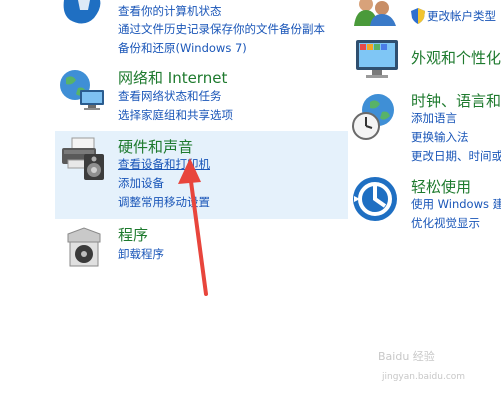 The width and height of the screenshot is (501, 401). What do you see at coordinates (424, 377) in the screenshot?
I see `baidu-watermark-url: jingyan.baidu.com` at bounding box center [424, 377].